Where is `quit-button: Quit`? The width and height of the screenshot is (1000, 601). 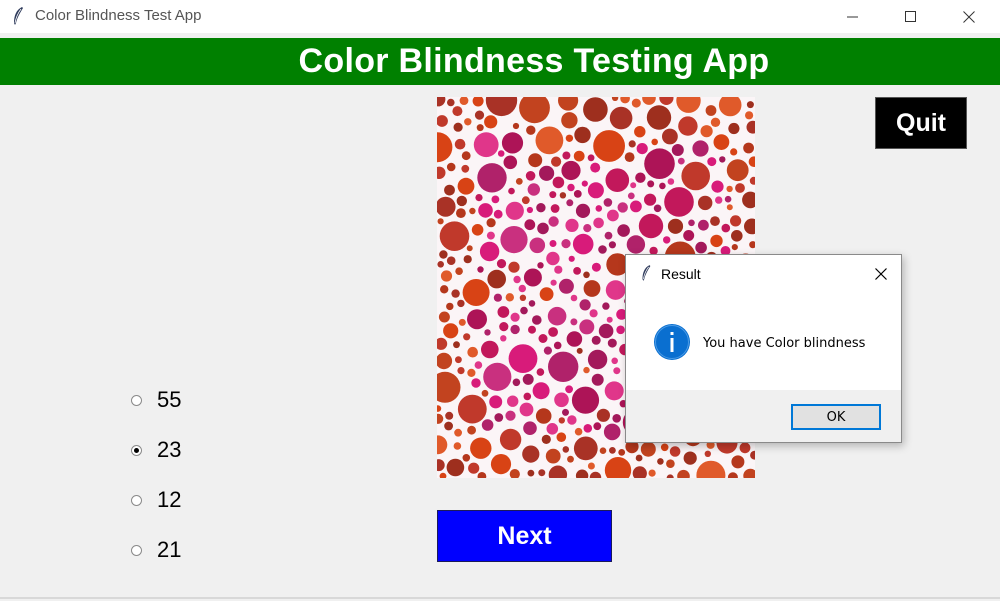
quit-button: Quit is located at coordinates (921, 123).